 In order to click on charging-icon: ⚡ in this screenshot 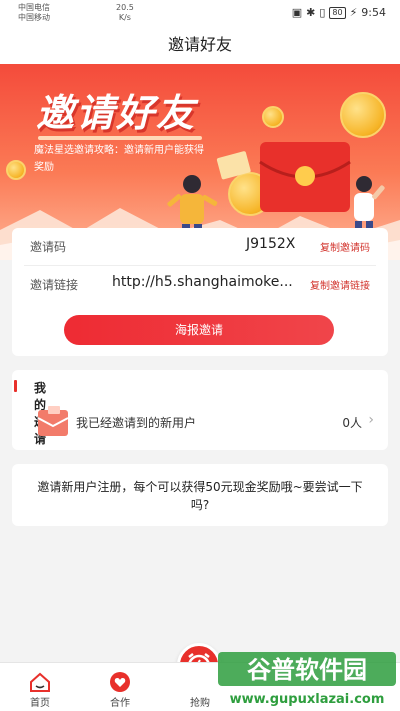, I will do `click(353, 12)`.